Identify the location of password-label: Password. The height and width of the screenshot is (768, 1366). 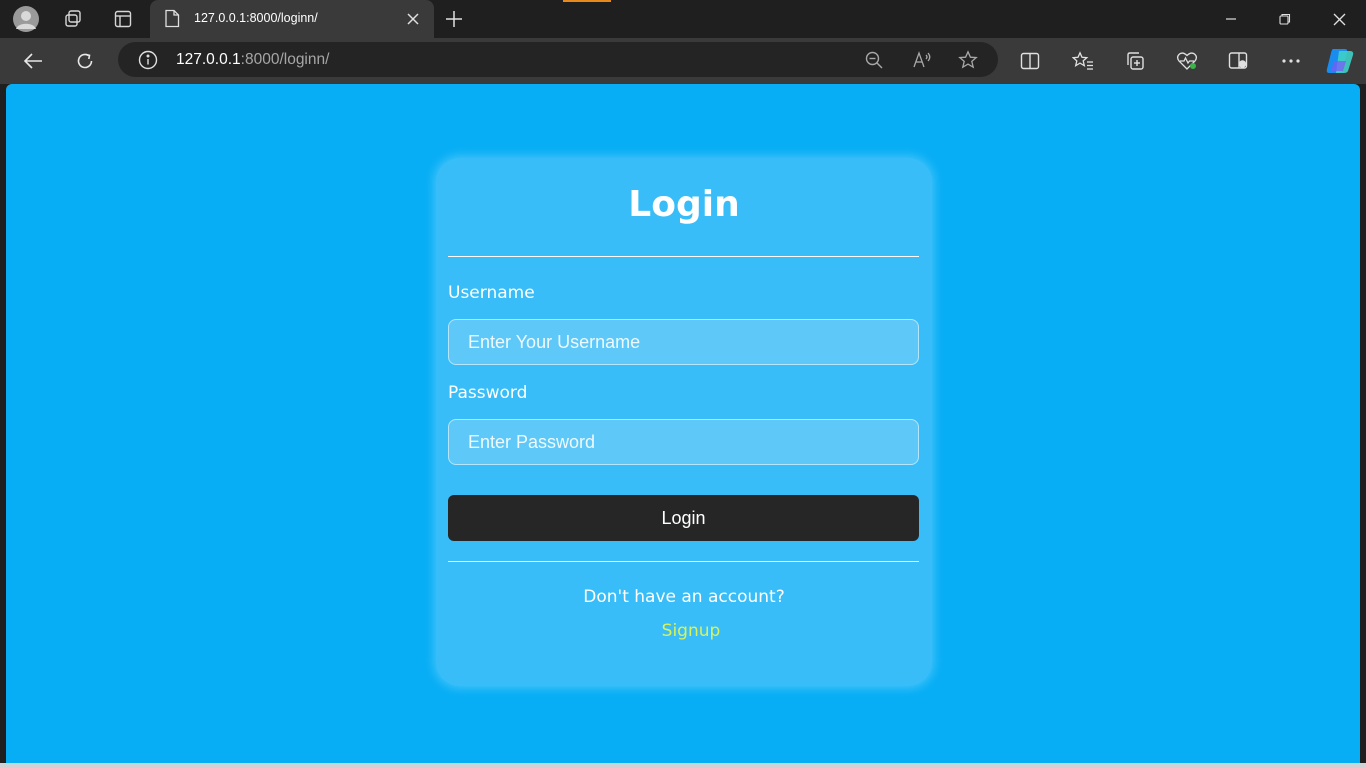
(488, 393).